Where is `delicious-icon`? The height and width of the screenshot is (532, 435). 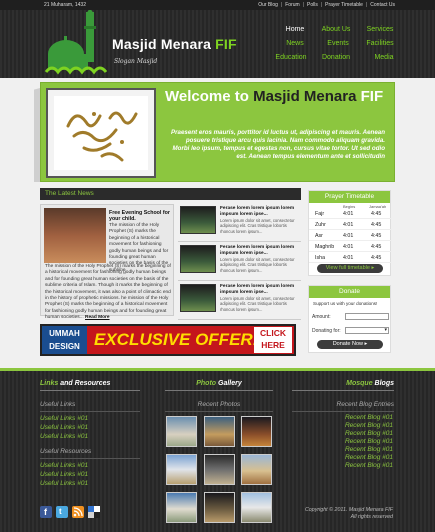 delicious-icon is located at coordinates (94, 512).